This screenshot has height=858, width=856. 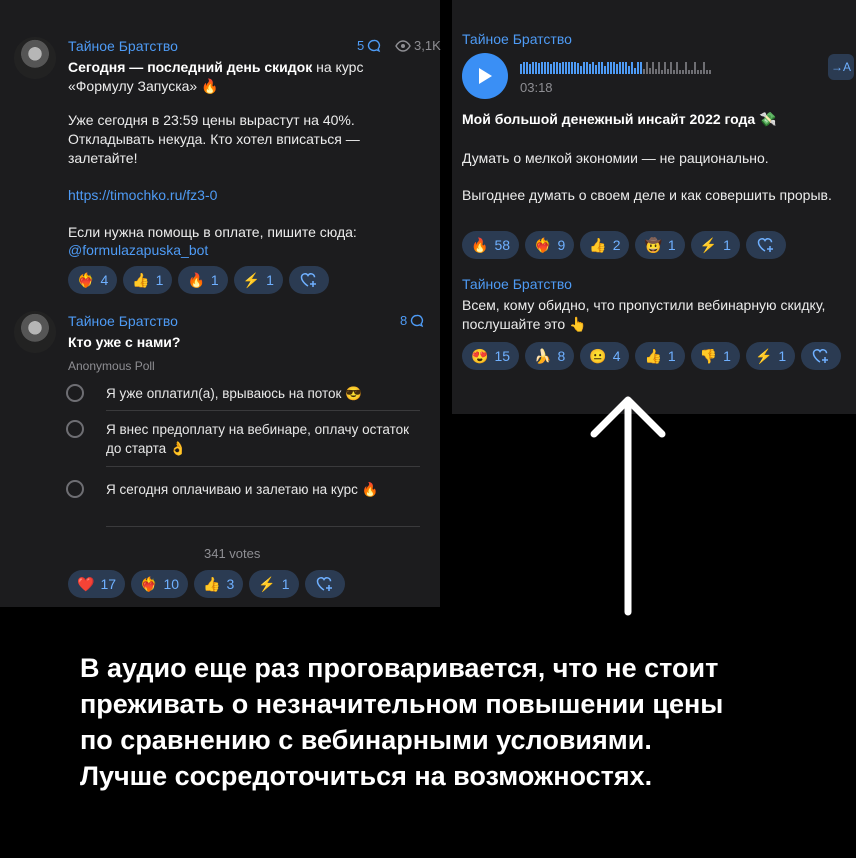 What do you see at coordinates (142, 195) in the screenshot?
I see `course-link: https://timochko.ru/fz3-0` at bounding box center [142, 195].